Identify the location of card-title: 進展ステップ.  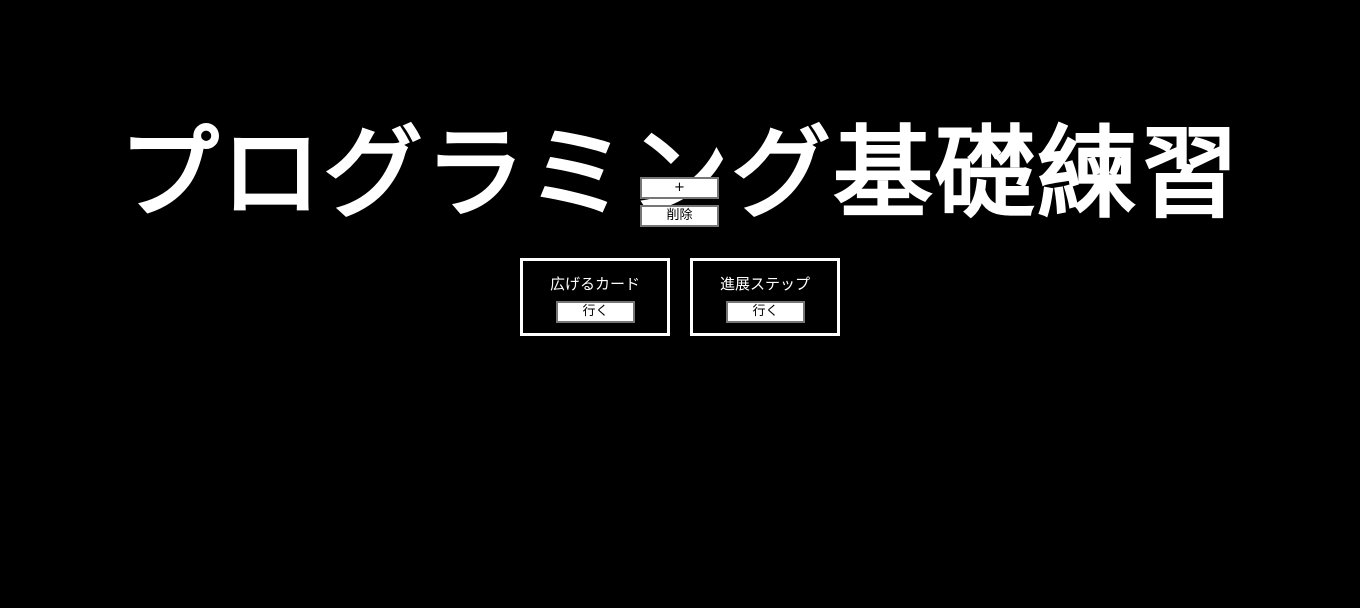
(764, 284).